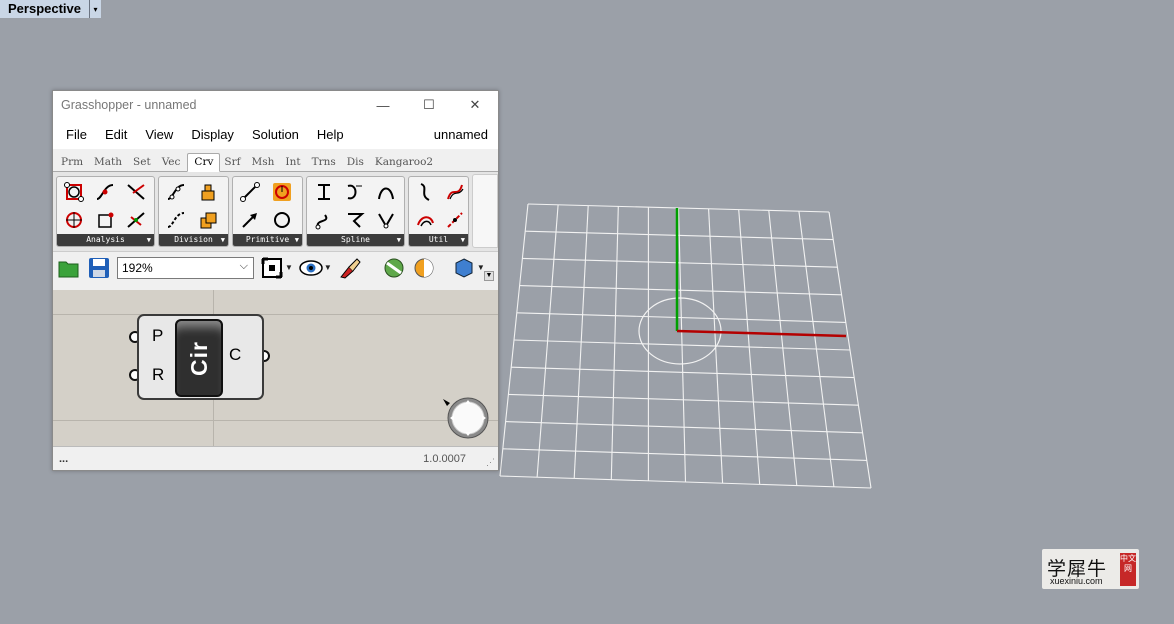 Image resolution: width=1174 pixels, height=624 pixels. Describe the element at coordinates (135, 220) in the screenshot. I see `curve-side-icon` at that location.